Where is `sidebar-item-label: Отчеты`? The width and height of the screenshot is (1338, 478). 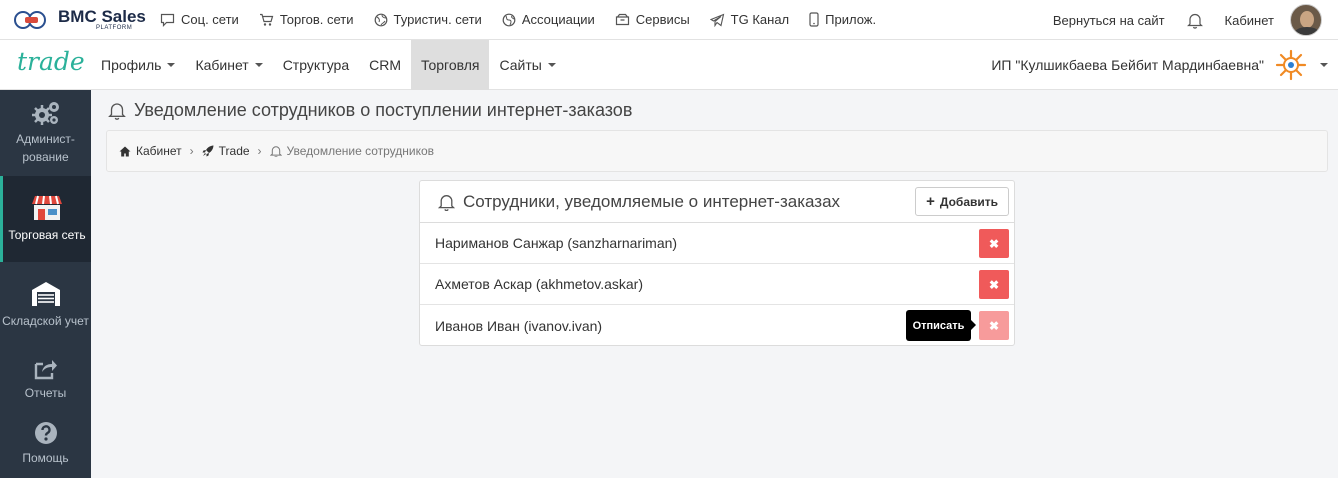 sidebar-item-label: Отчеты is located at coordinates (45, 393).